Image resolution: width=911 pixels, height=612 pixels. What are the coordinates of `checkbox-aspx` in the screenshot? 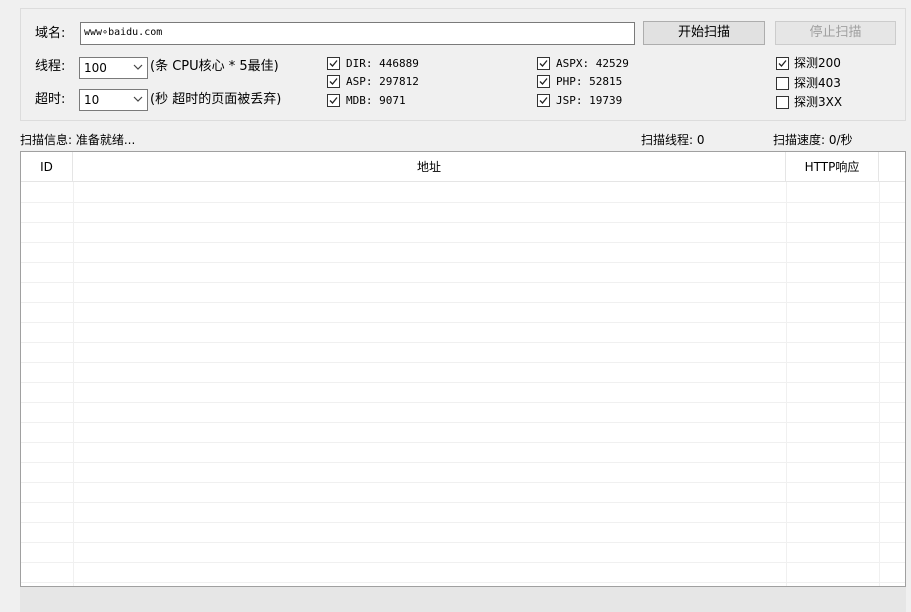 It's located at (543, 63).